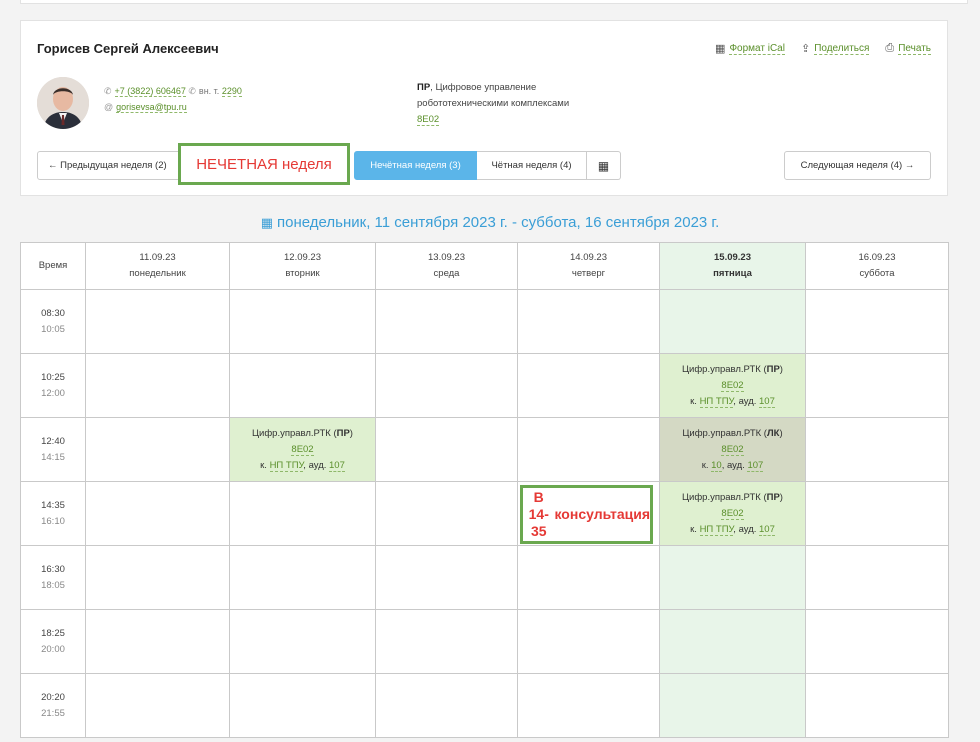 This screenshot has height=742, width=980. I want to click on phone-icon: ✆, so click(108, 91).